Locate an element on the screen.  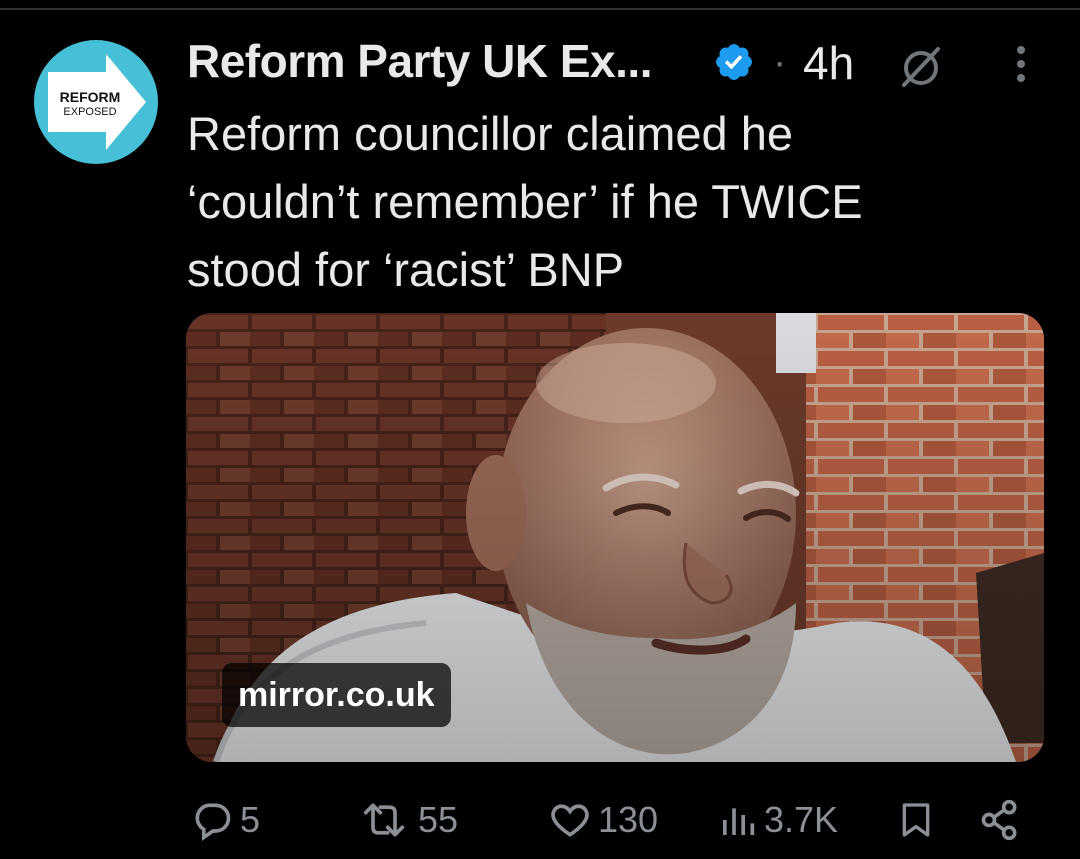
views-count: 3.7K is located at coordinates (801, 819).